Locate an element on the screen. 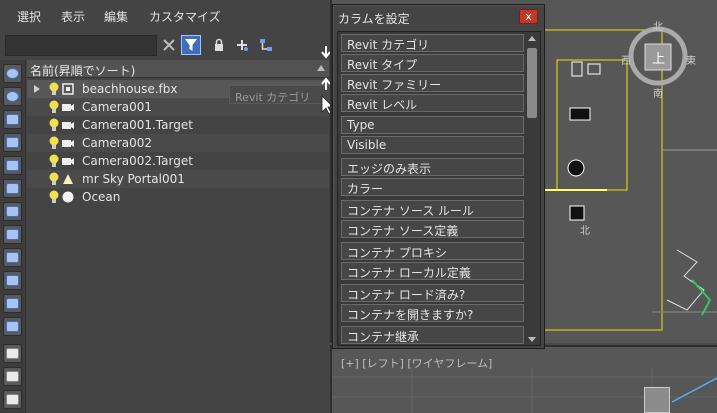  column-item-label: Revit レベル is located at coordinates (382, 105).